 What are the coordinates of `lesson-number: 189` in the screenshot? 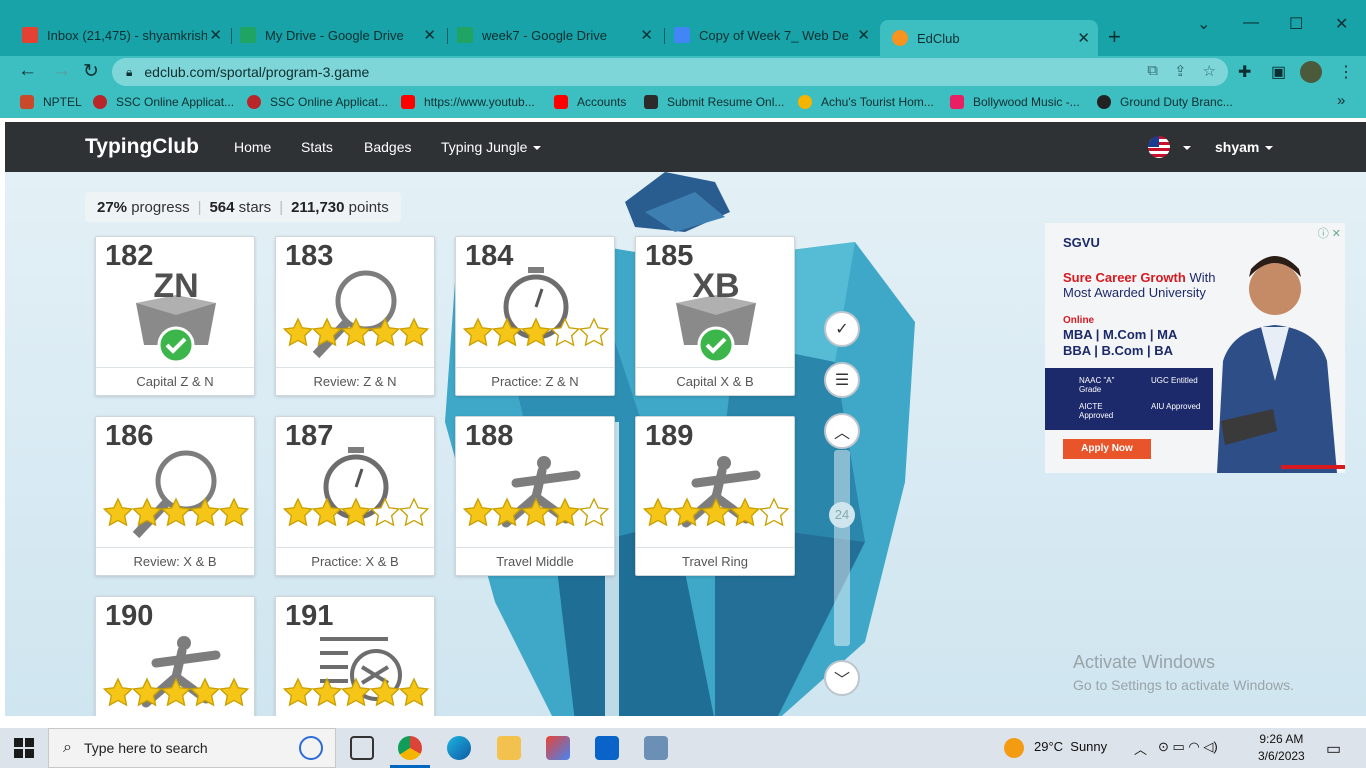 It's located at (669, 436).